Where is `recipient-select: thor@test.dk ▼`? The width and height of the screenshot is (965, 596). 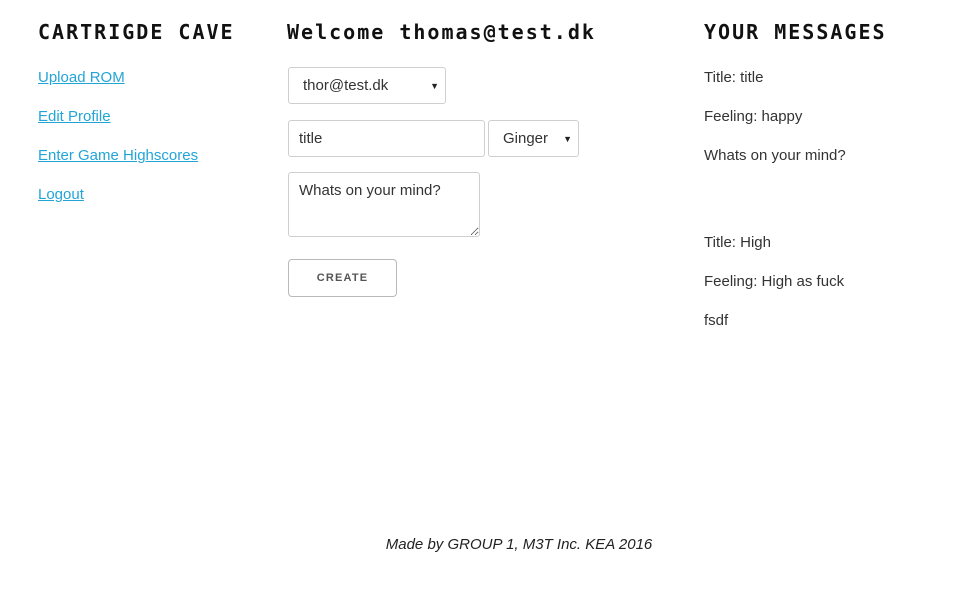
recipient-select: thor@test.dk ▼ is located at coordinates (367, 85).